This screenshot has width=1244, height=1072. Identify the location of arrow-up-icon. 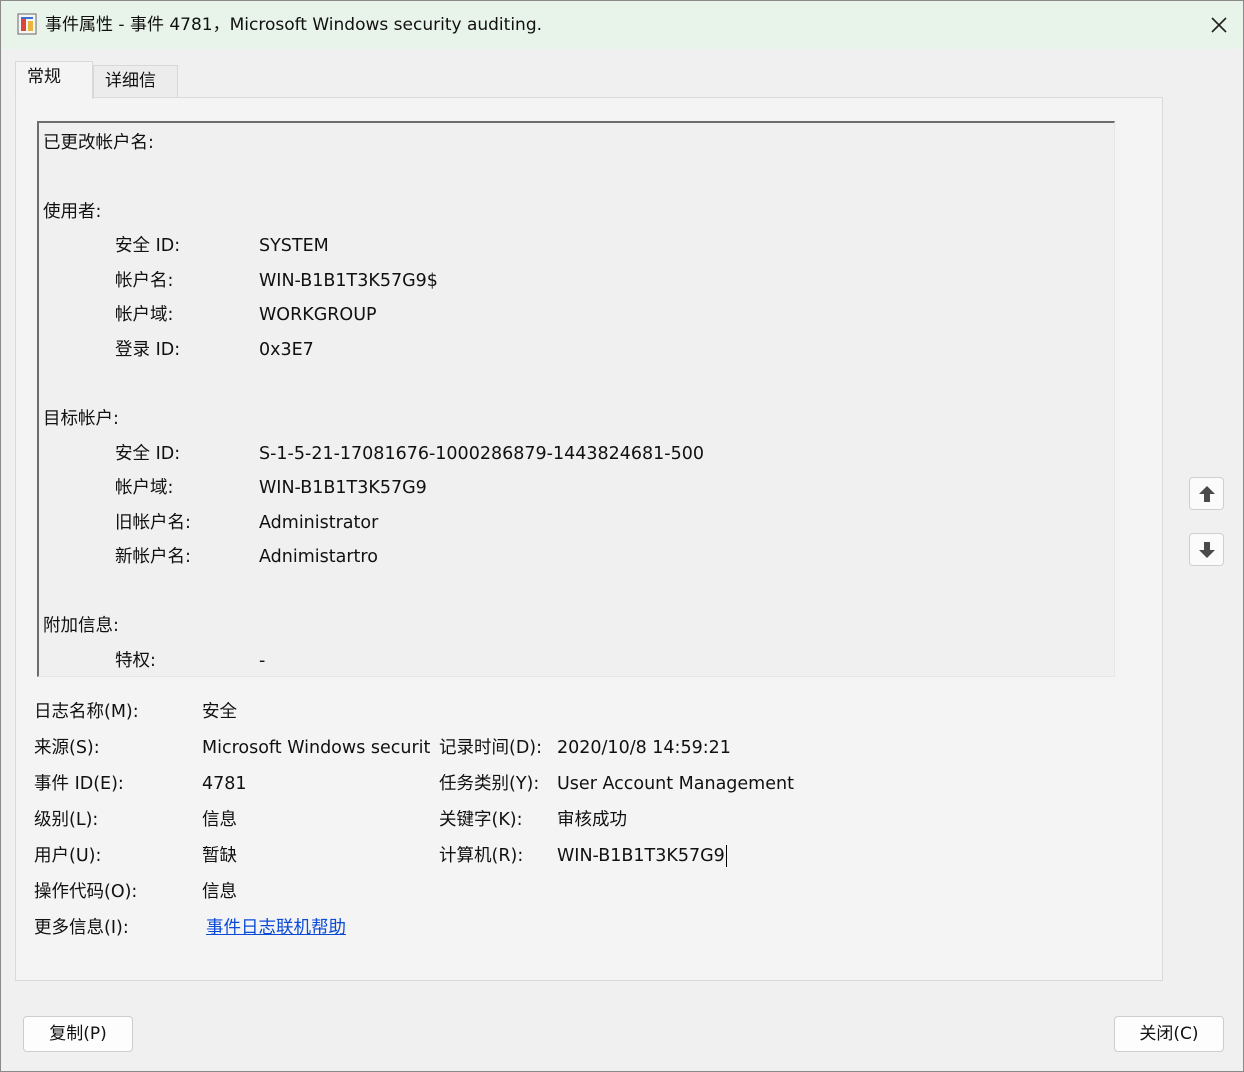
(1206, 493).